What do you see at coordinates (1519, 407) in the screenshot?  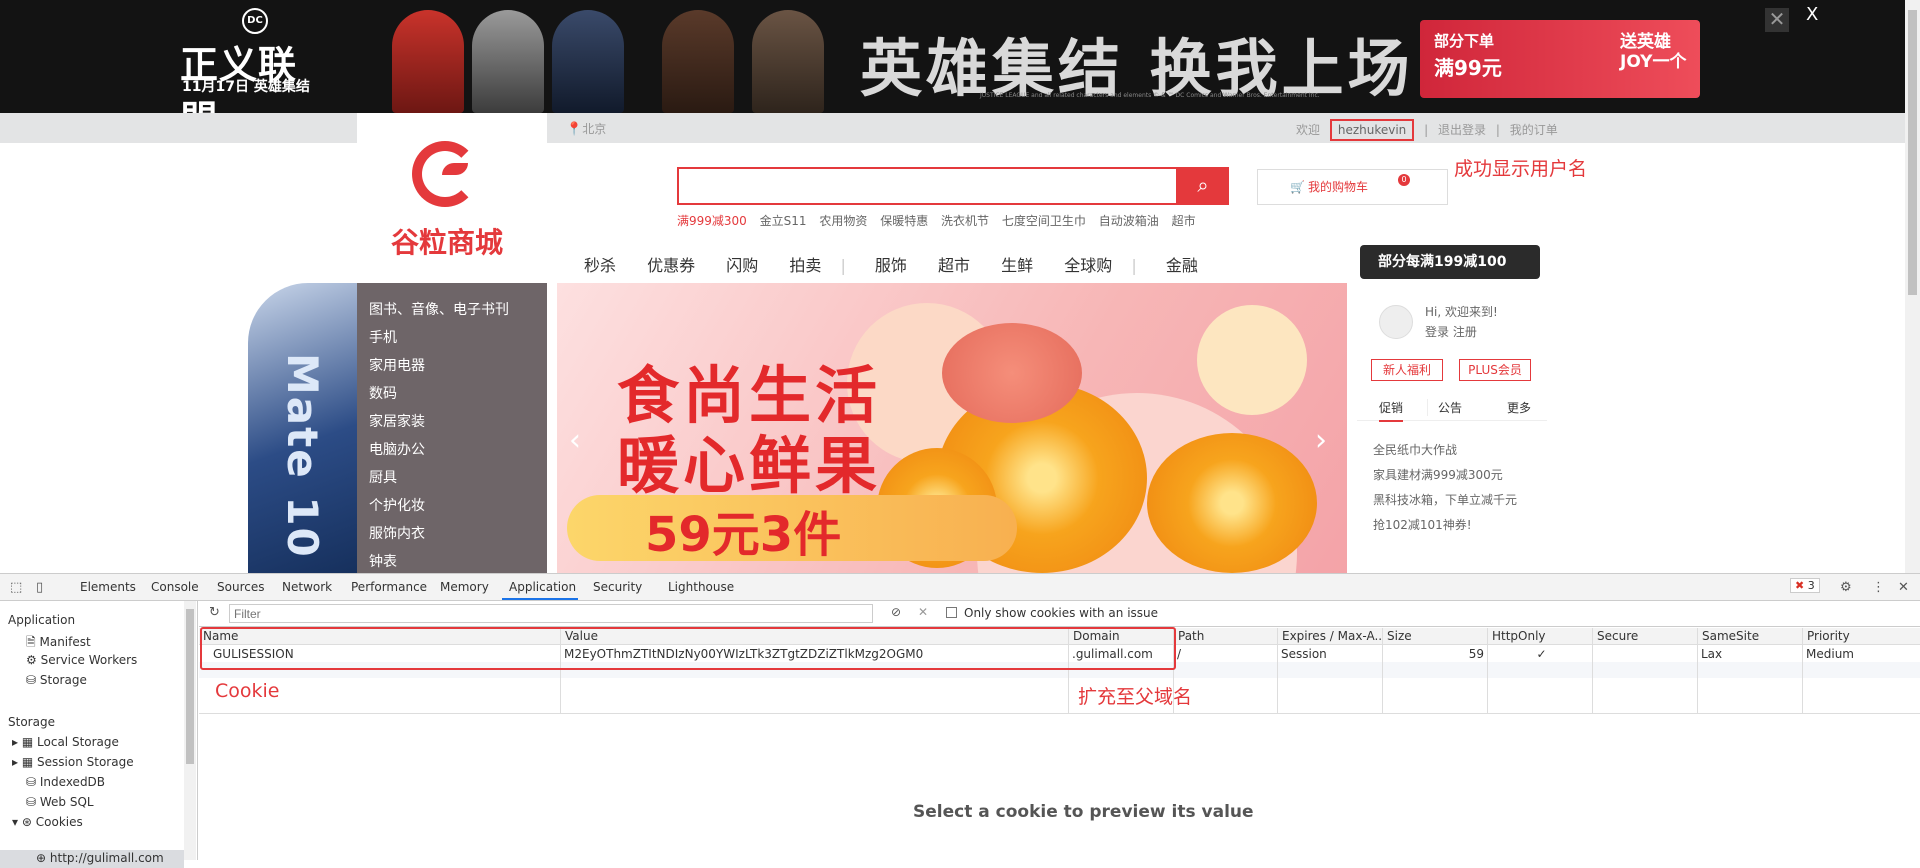 I see `tab-more: 更多` at bounding box center [1519, 407].